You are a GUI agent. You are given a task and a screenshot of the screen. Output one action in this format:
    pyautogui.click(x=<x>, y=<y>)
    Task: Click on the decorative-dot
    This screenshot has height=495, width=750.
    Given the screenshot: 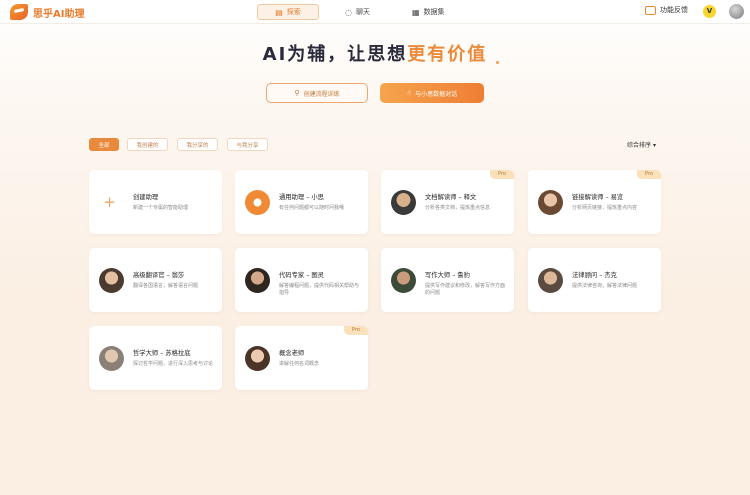 What is the action you would take?
    pyautogui.click(x=497, y=62)
    